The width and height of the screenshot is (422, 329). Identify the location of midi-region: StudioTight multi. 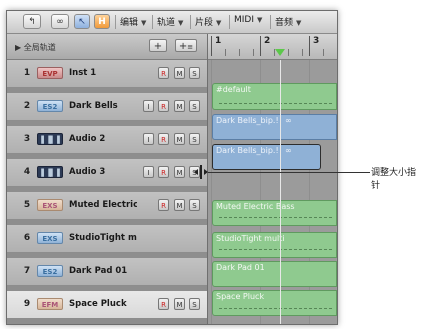
(274, 245).